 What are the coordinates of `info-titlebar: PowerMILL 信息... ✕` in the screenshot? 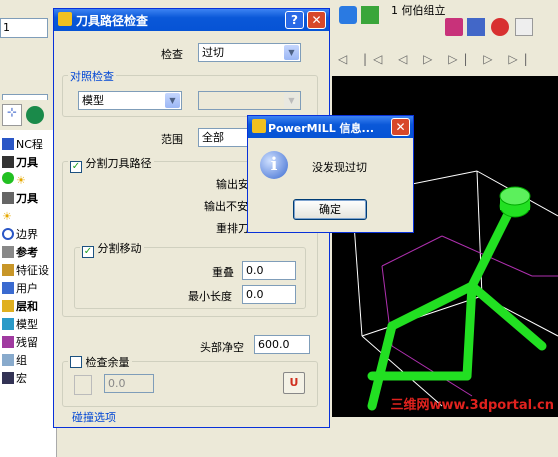 It's located at (330, 127).